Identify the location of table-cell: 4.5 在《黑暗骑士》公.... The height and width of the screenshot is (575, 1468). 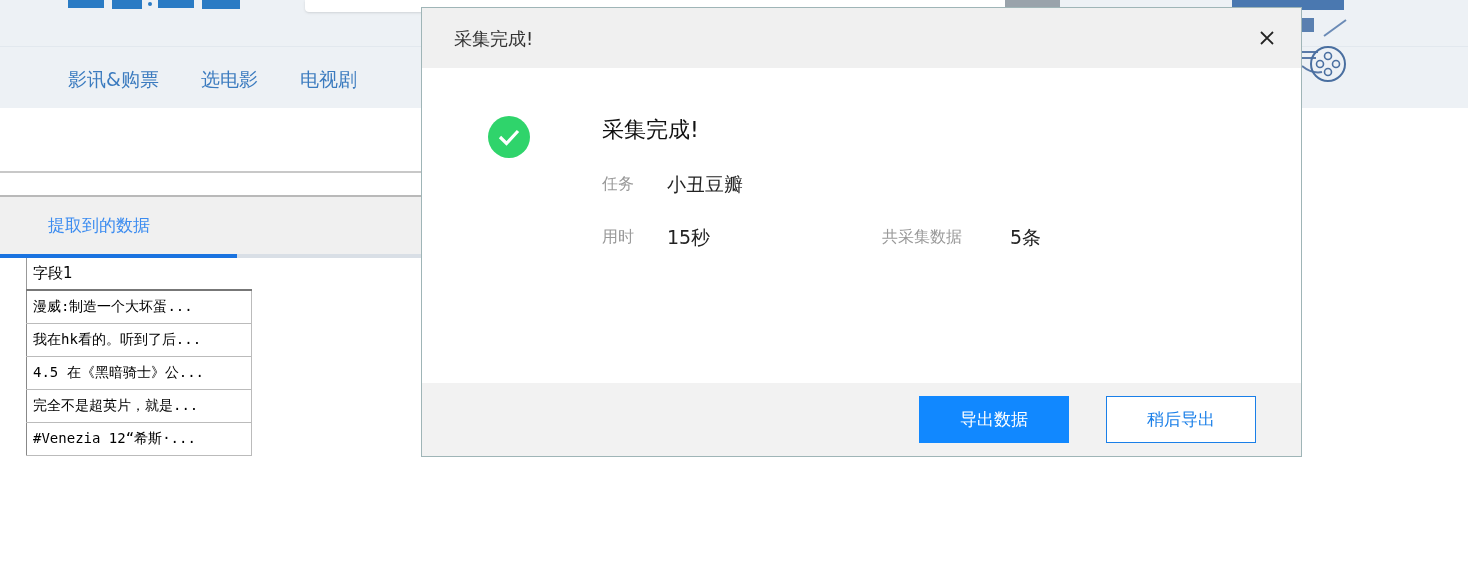
(139, 372).